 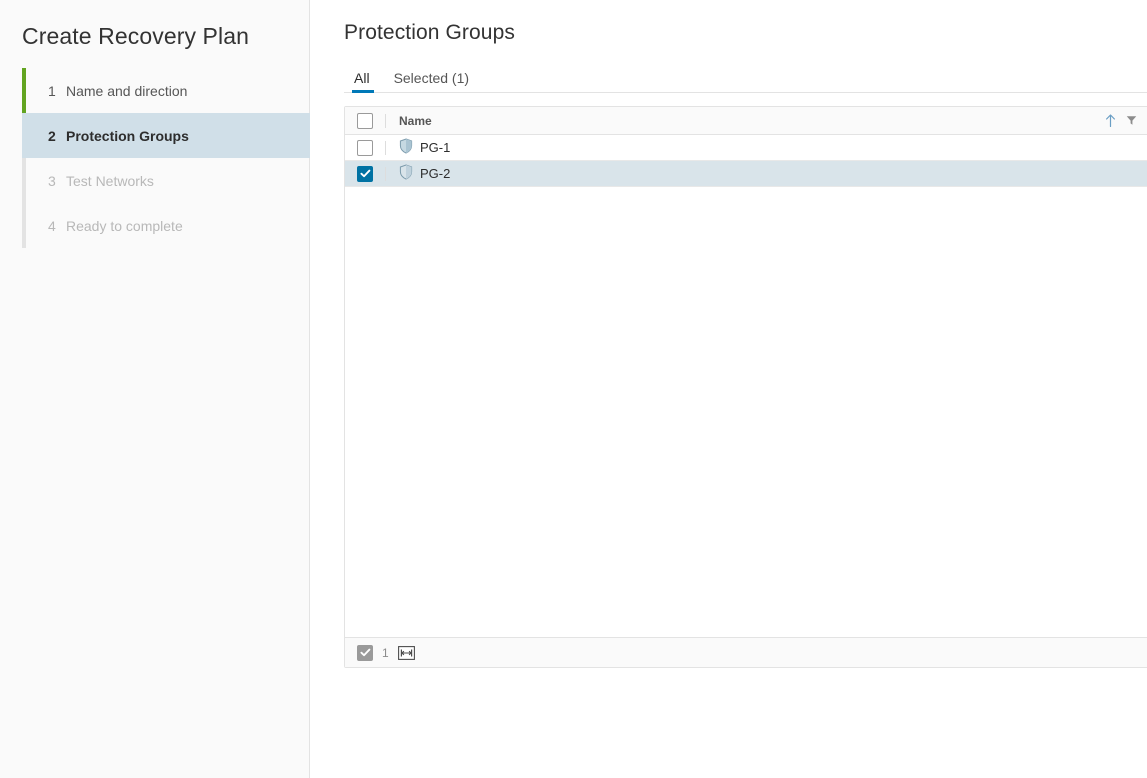 What do you see at coordinates (52, 90) in the screenshot?
I see `step-number: 1` at bounding box center [52, 90].